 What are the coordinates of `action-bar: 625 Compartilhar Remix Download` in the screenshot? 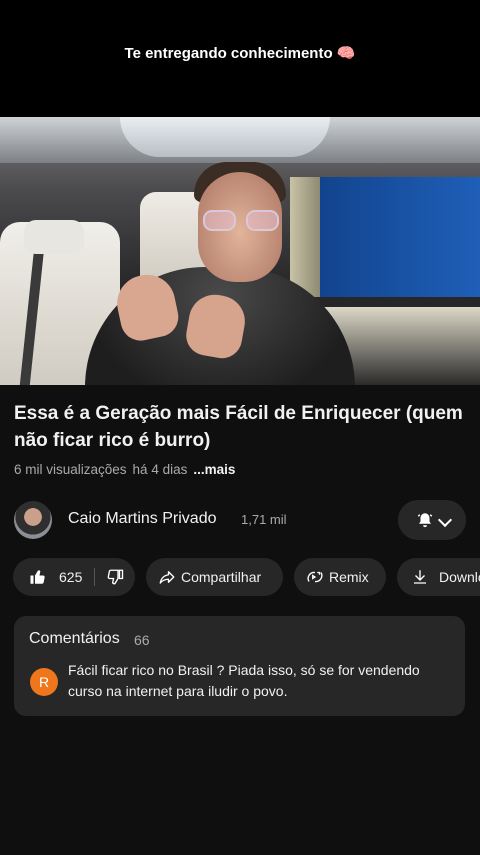 It's located at (246, 577).